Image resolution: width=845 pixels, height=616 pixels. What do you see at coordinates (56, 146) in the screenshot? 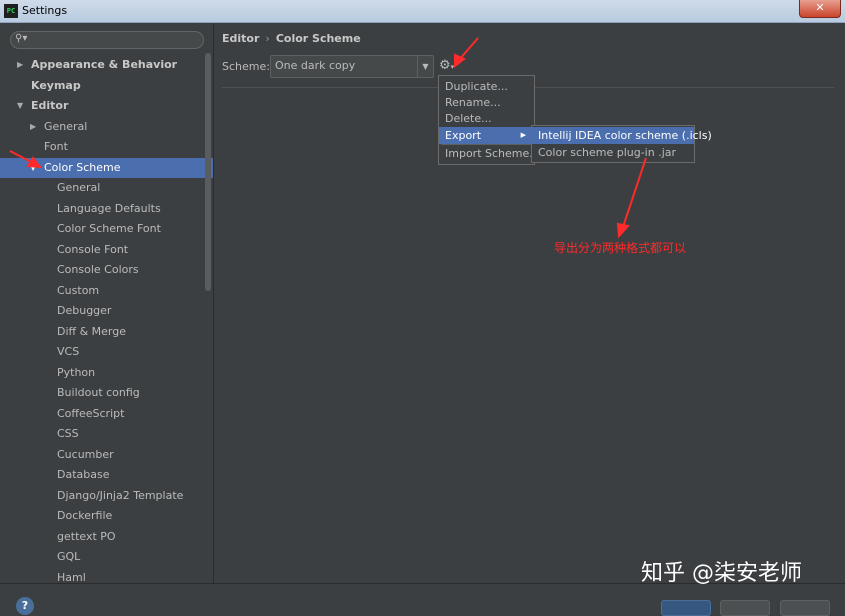
I see `sidebar-item-label: Font` at bounding box center [56, 146].